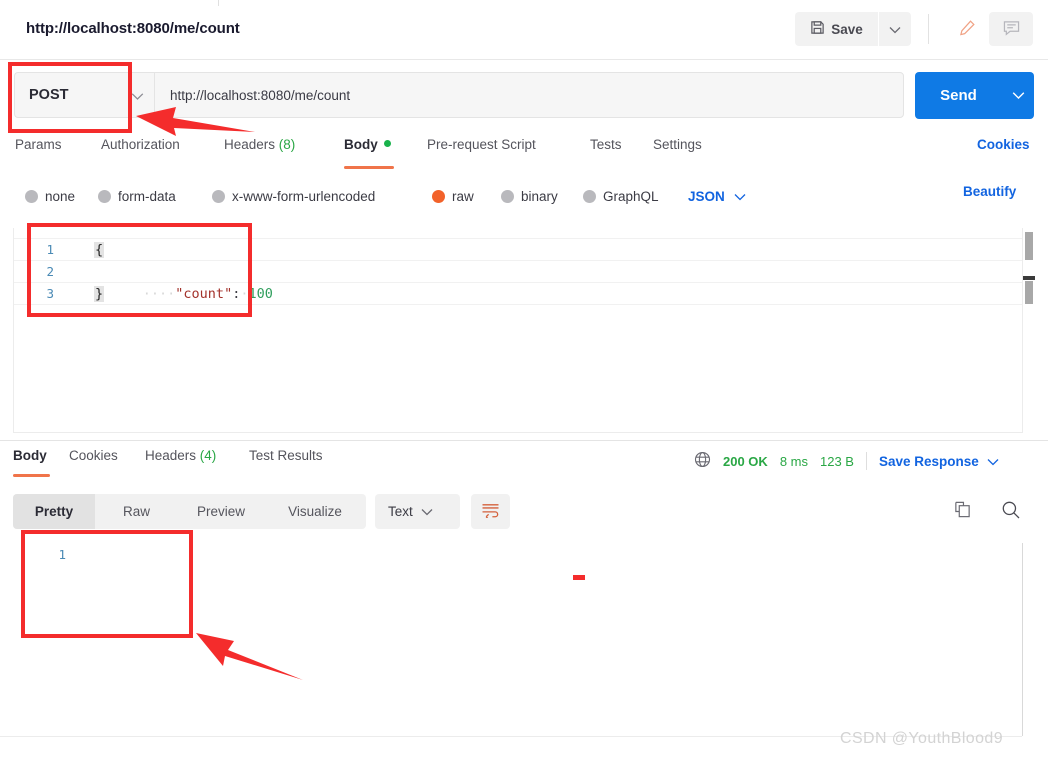 The image size is (1048, 760). Describe the element at coordinates (847, 29) in the screenshot. I see `save-button-label: Save` at that location.